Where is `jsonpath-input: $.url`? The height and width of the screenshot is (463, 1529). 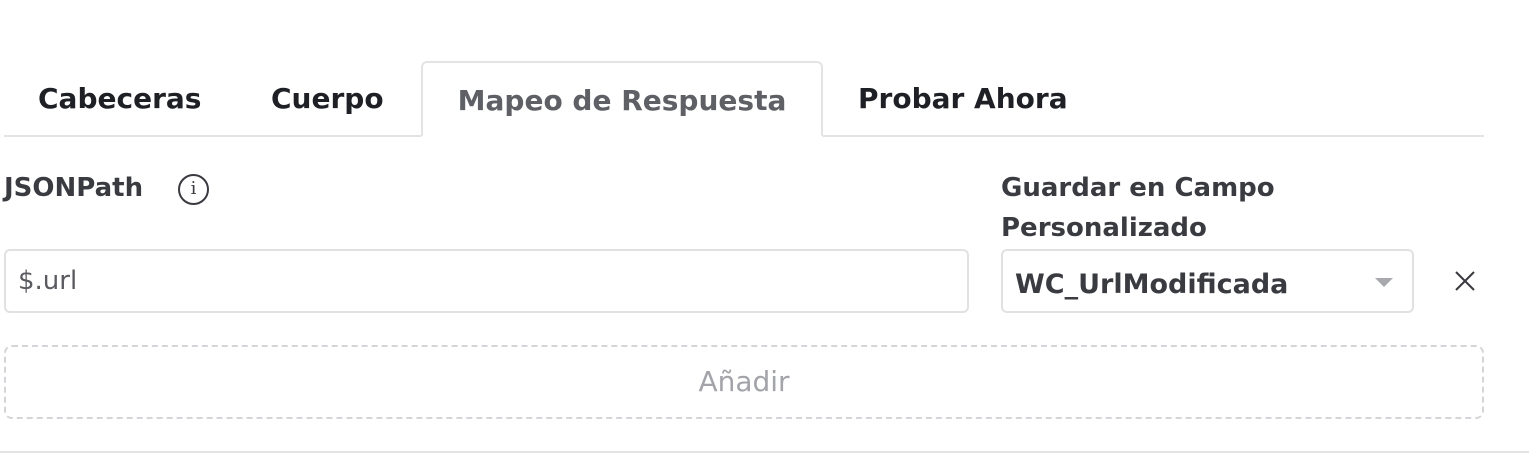
jsonpath-input: $.url is located at coordinates (486, 281).